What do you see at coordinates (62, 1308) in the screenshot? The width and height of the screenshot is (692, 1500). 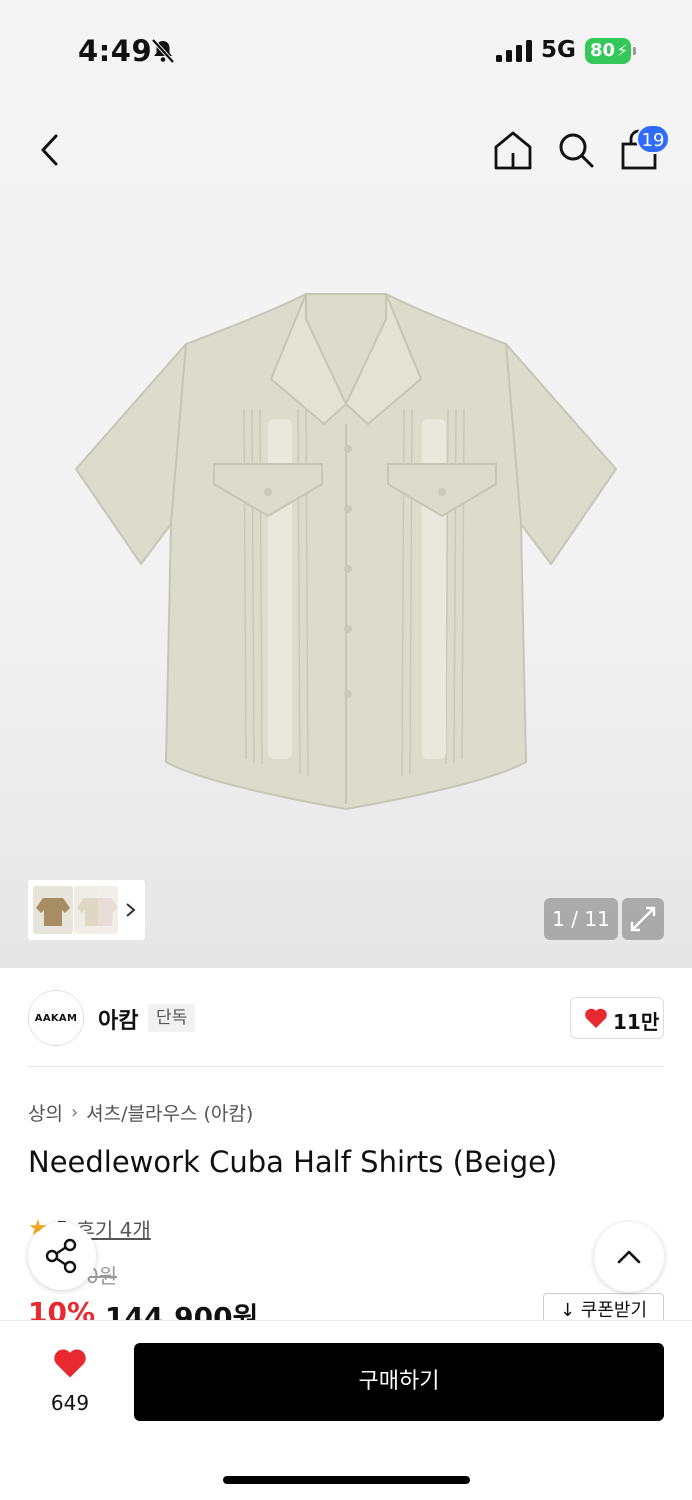 I see `discount-rate: 10%` at bounding box center [62, 1308].